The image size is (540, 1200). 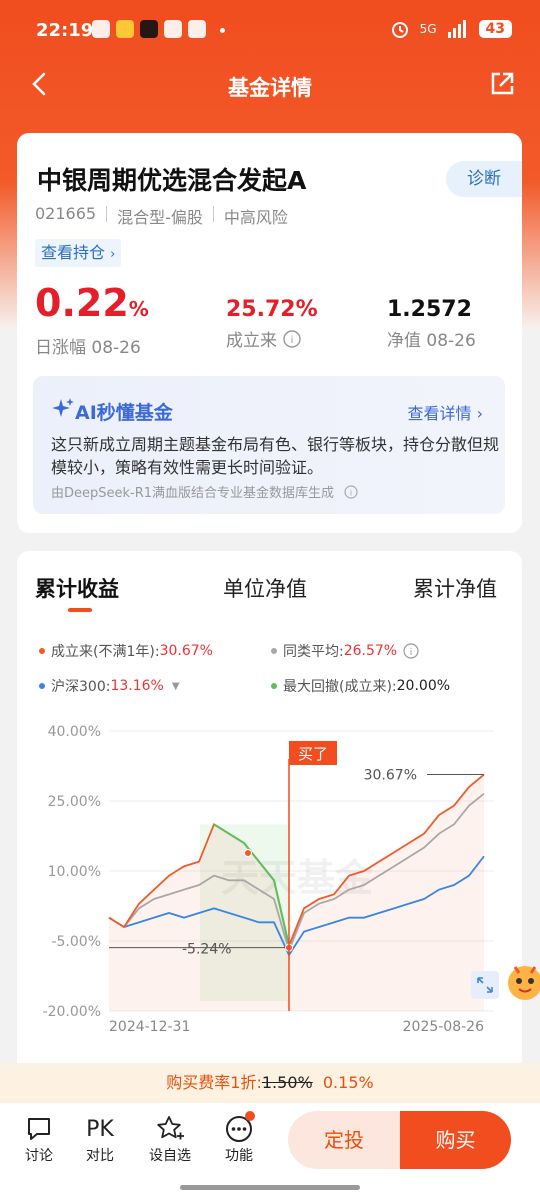 What do you see at coordinates (65, 30) in the screenshot?
I see `status-time: 22:19` at bounding box center [65, 30].